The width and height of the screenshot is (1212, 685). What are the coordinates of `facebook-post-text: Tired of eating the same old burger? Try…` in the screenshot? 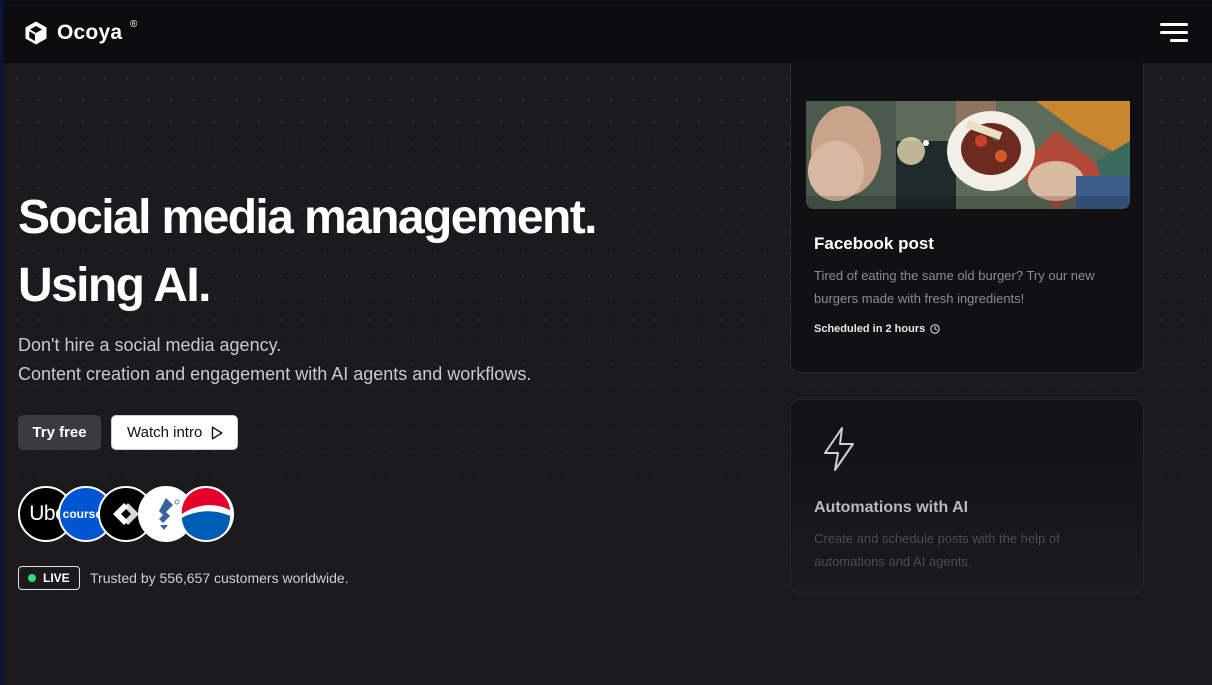 It's located at (954, 287).